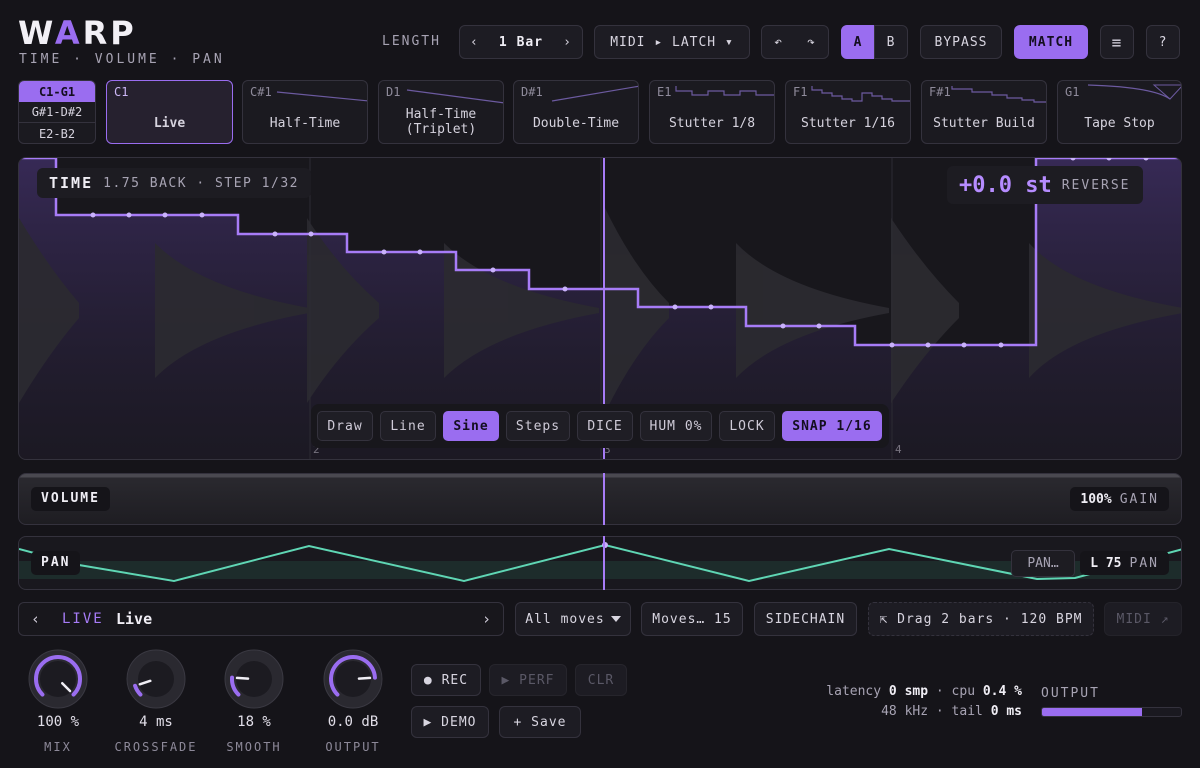  What do you see at coordinates (1051, 42) in the screenshot?
I see `match-button: MATCH` at bounding box center [1051, 42].